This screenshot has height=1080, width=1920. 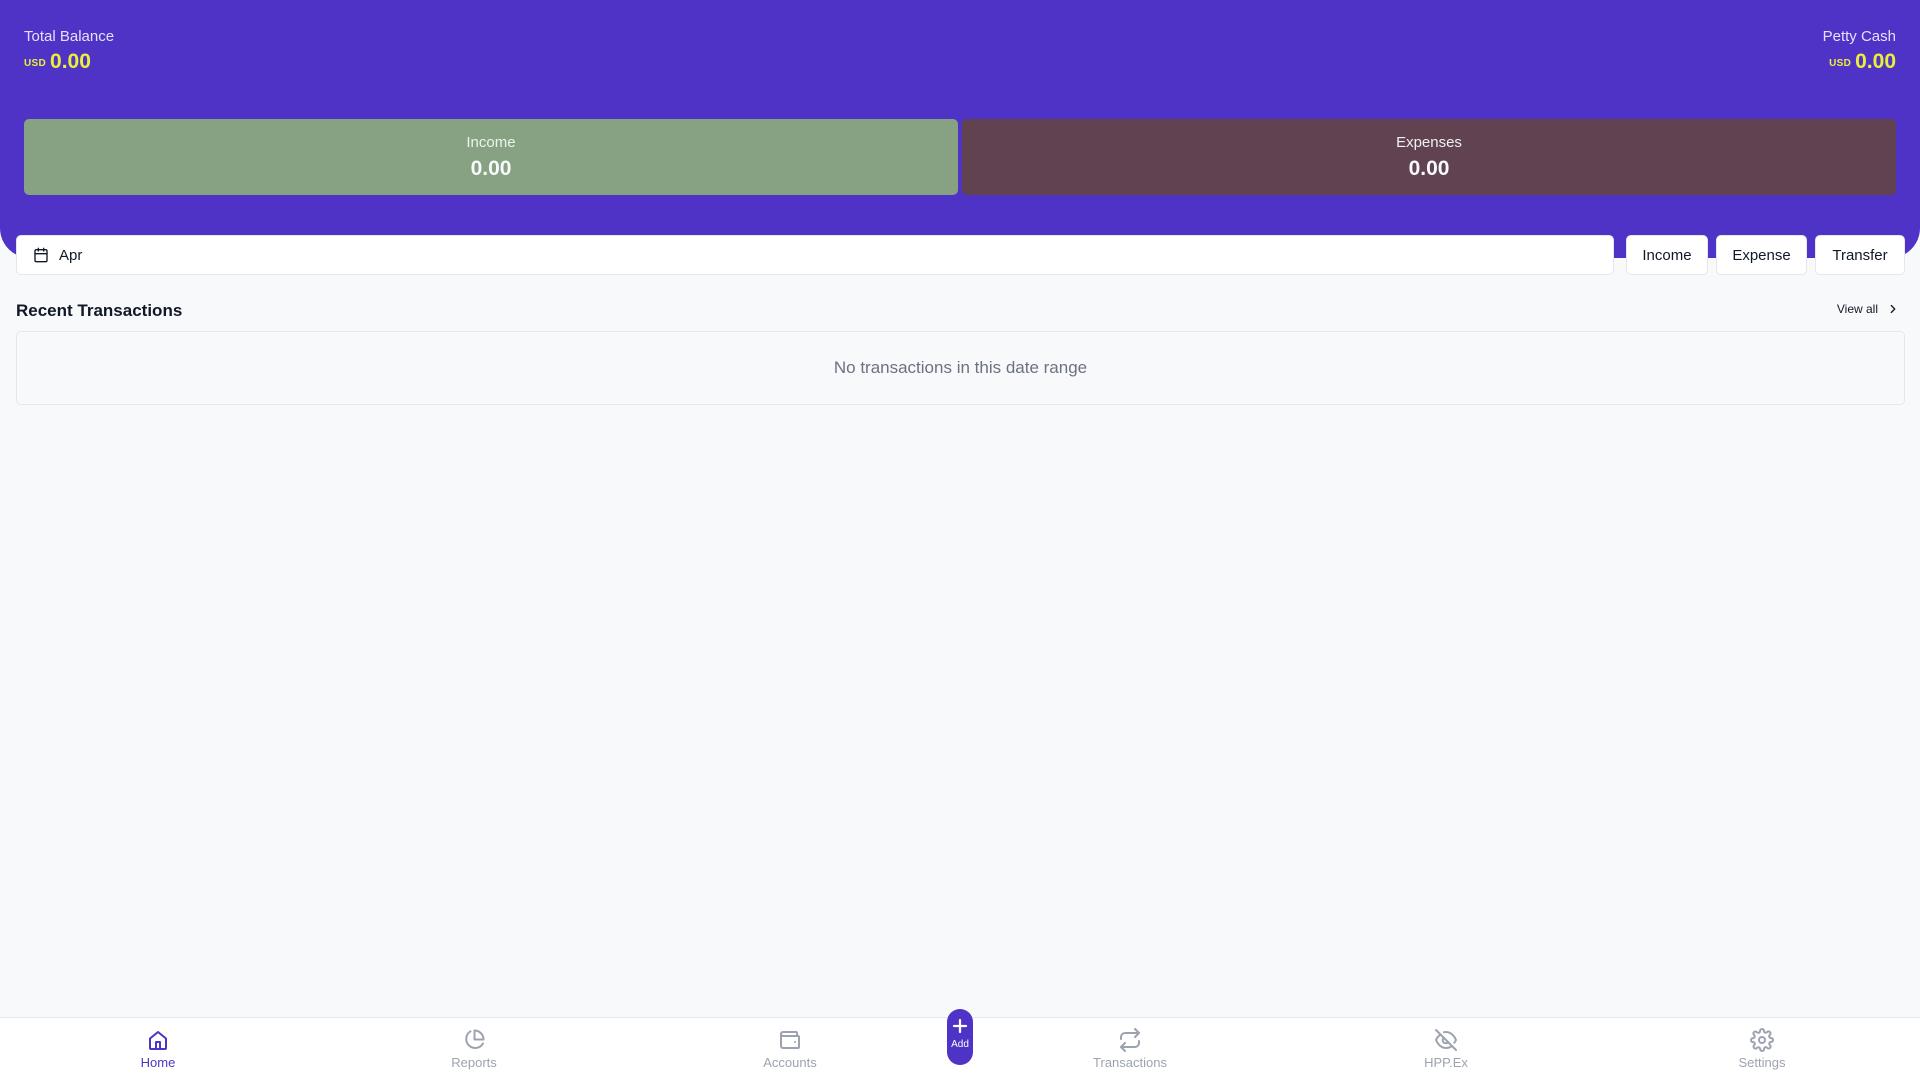 I want to click on empty-state-message: No transactions in this date range, so click(x=960, y=367).